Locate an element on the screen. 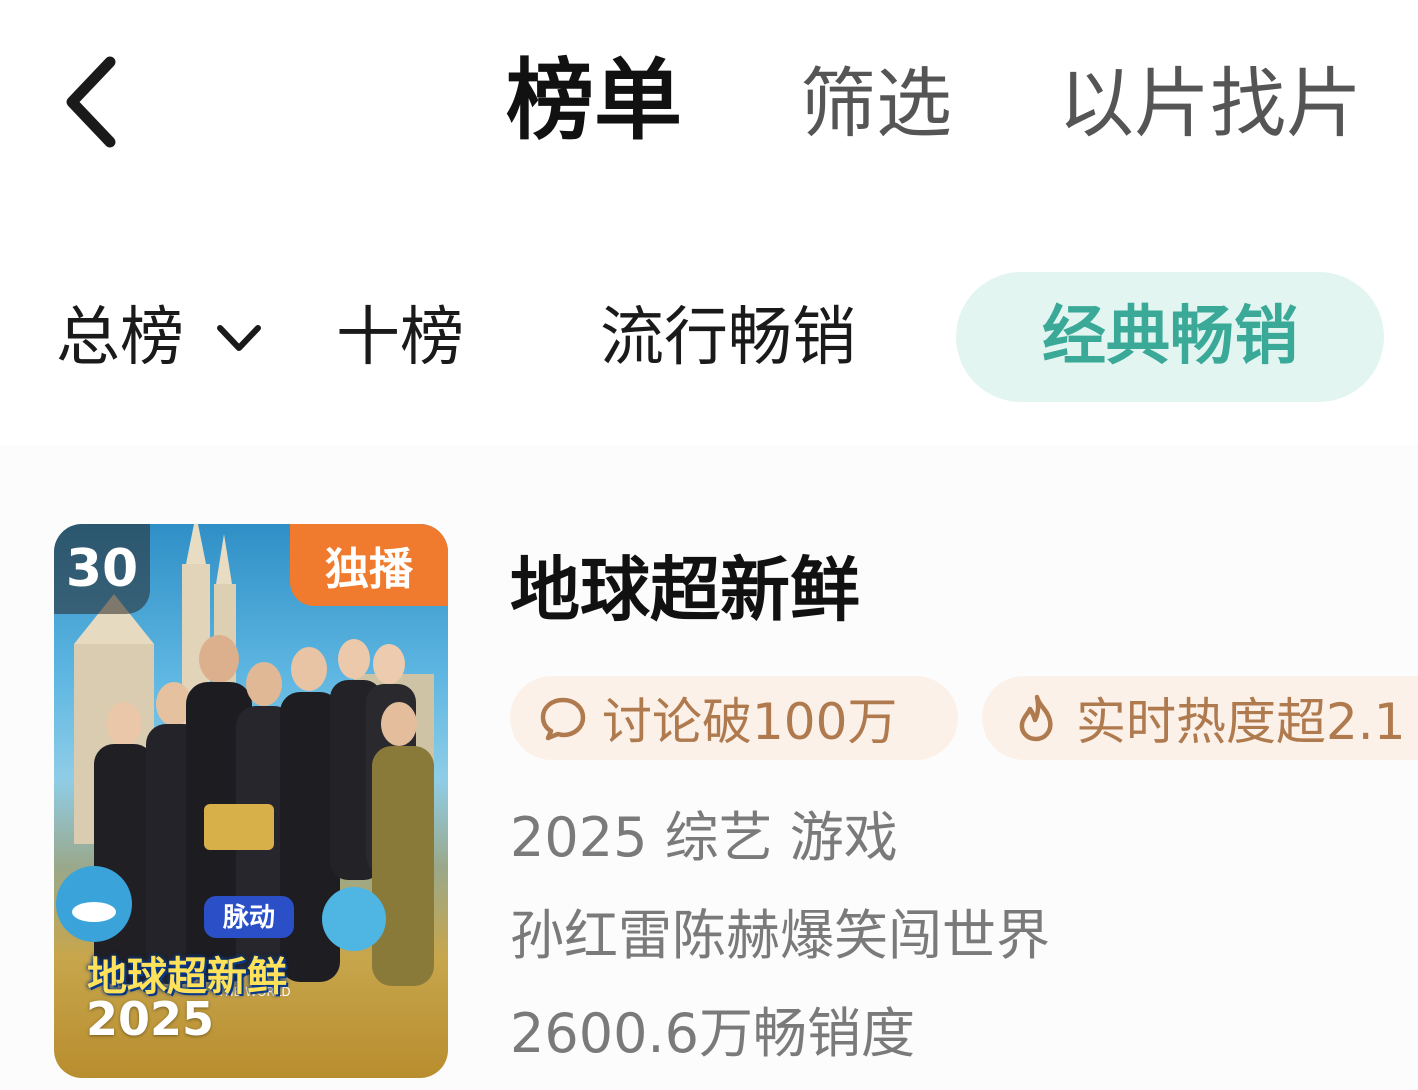 The height and width of the screenshot is (1090, 1418). tab-total-ranking: 总榜 is located at coordinates (160, 338).